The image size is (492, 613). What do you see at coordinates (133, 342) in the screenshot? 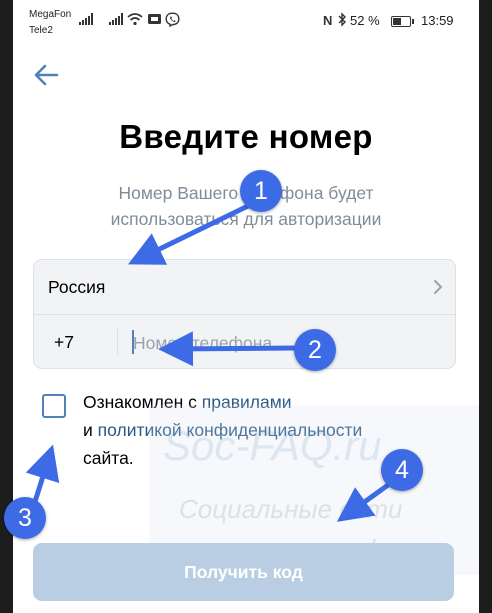
I see `text-cursor` at bounding box center [133, 342].